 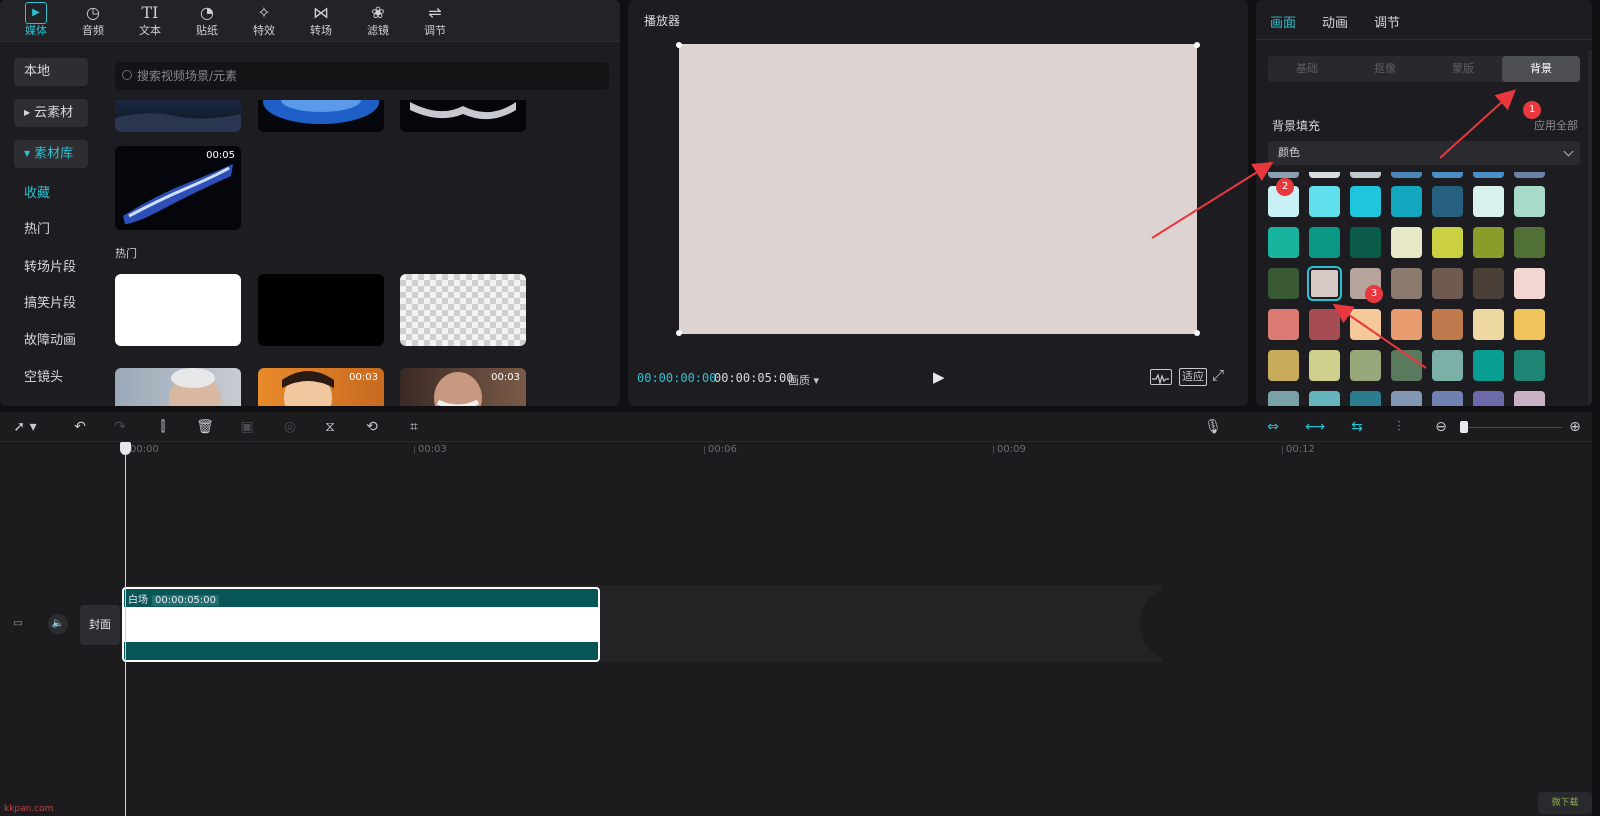 I want to click on track-video-icon: ▭, so click(x=18, y=624).